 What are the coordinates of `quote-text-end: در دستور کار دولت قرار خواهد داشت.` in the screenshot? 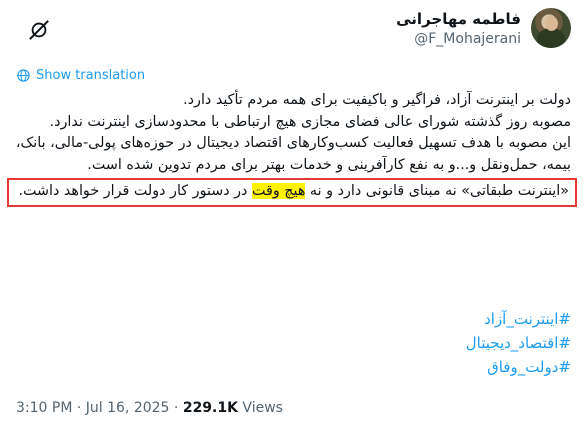 It's located at (135, 191).